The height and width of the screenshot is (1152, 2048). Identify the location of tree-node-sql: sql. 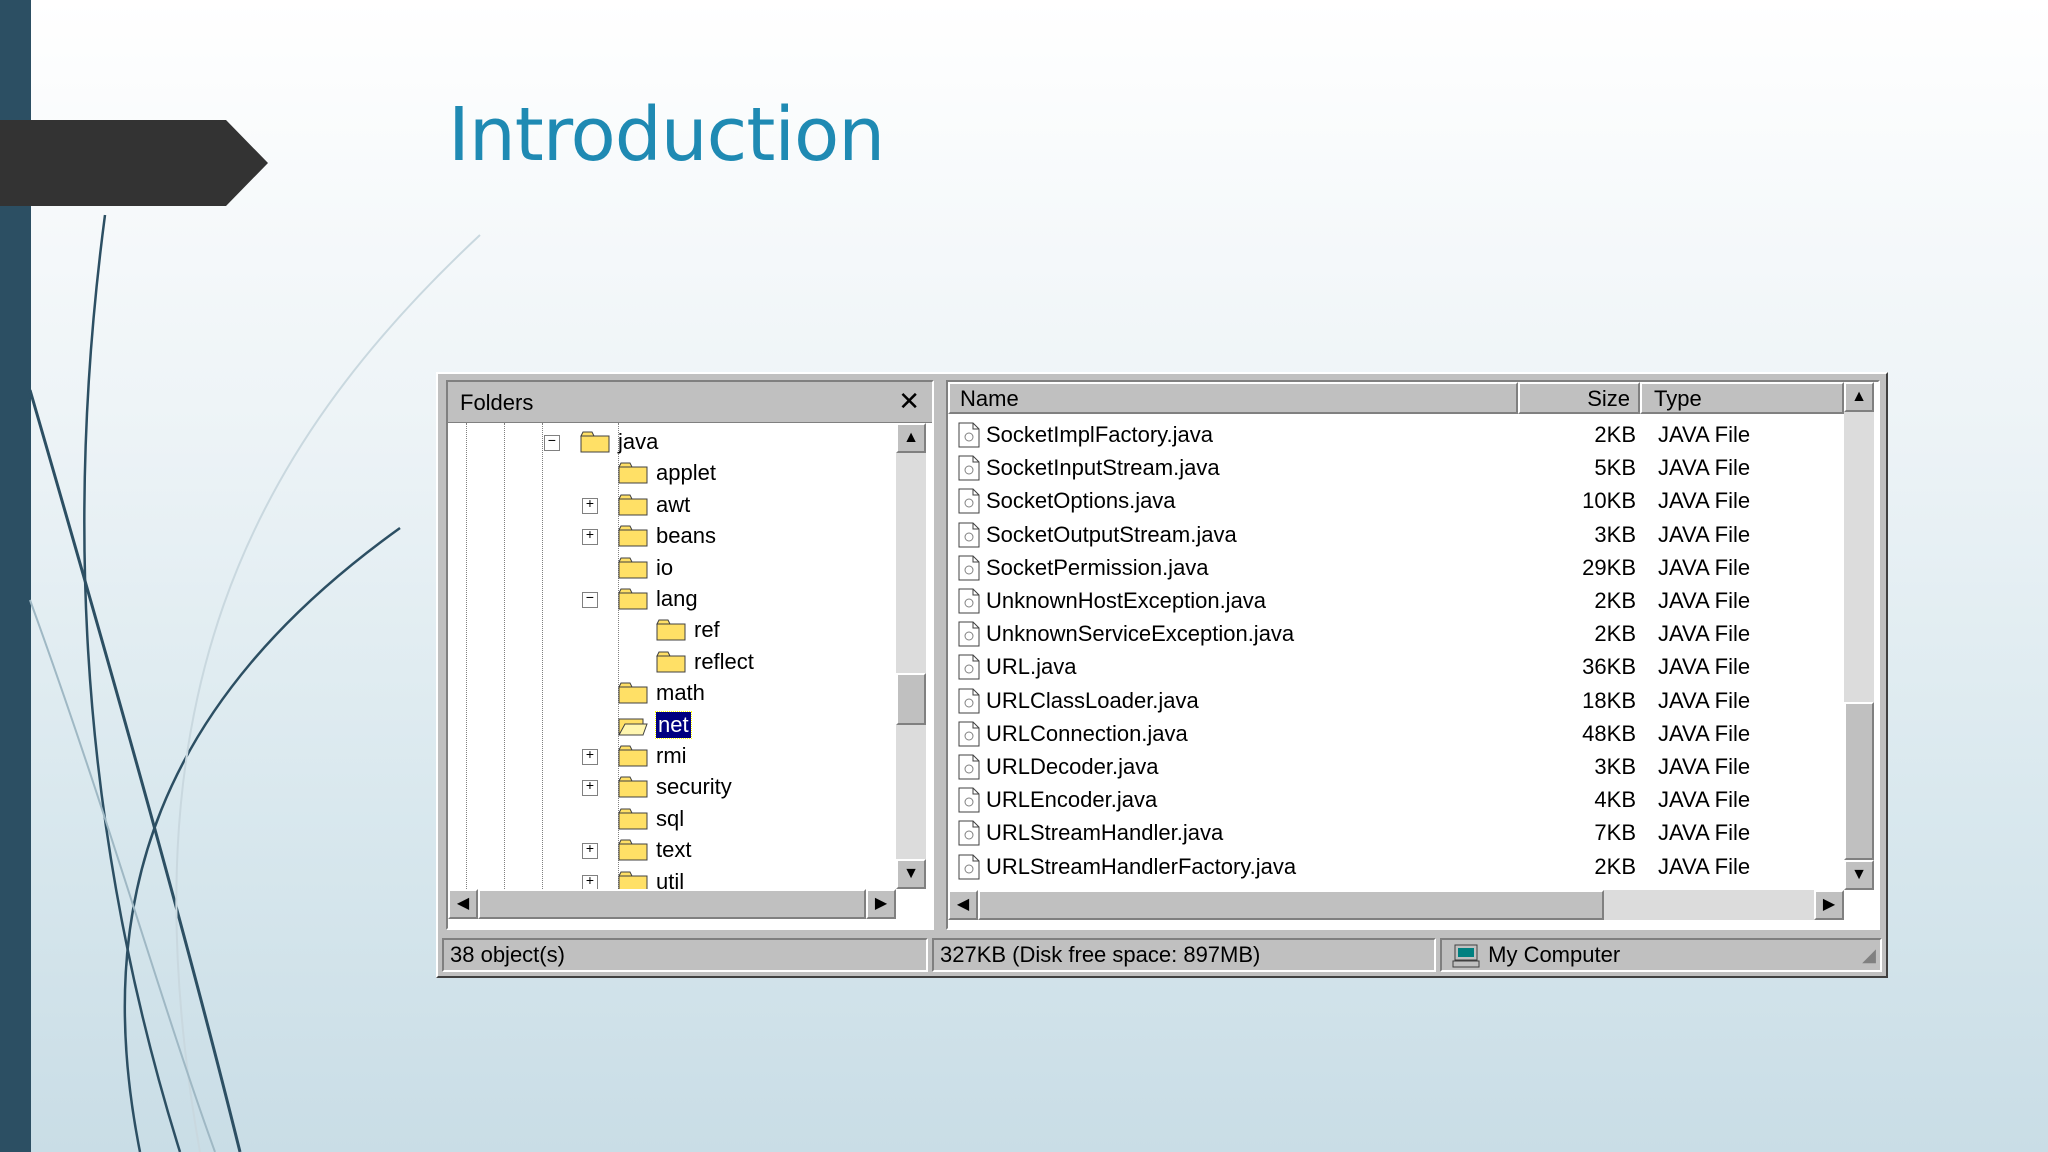
(668, 819).